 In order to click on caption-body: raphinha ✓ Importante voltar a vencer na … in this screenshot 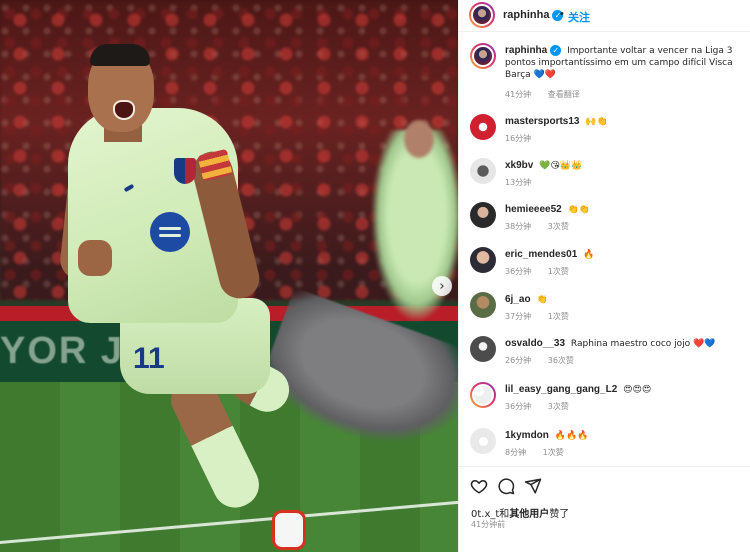, I will do `click(623, 63)`.